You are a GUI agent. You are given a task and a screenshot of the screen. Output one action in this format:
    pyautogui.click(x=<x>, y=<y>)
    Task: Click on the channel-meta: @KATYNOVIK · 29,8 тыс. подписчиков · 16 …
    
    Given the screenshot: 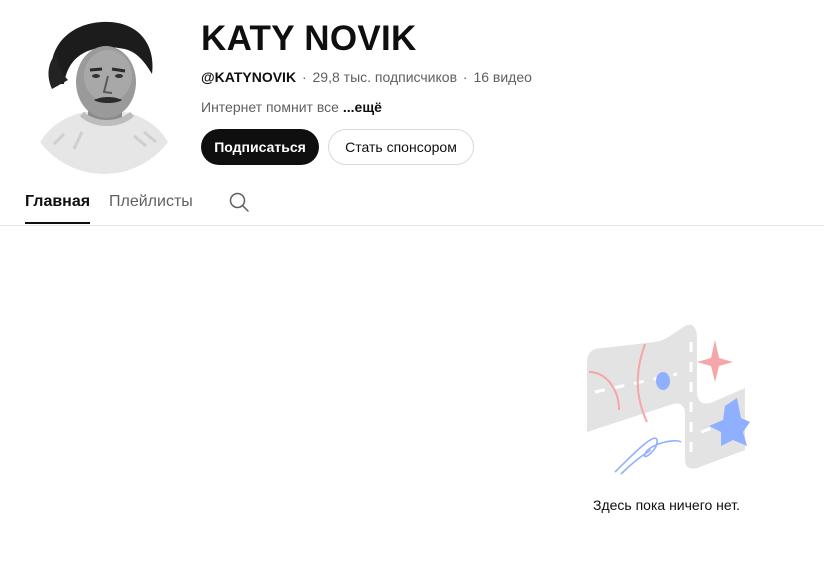 What is the action you would take?
    pyautogui.click(x=366, y=77)
    